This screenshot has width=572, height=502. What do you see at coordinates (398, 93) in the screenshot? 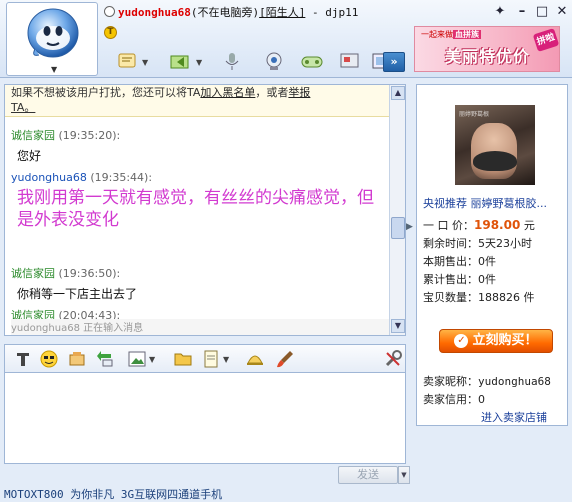
I see `scroll-up-icon: ▲` at bounding box center [398, 93].